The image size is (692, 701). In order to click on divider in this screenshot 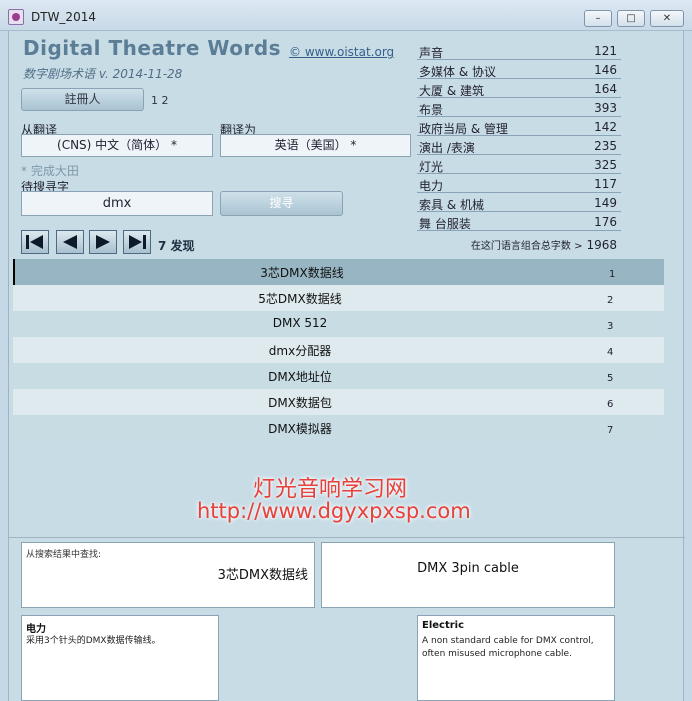, I will do `click(347, 537)`.